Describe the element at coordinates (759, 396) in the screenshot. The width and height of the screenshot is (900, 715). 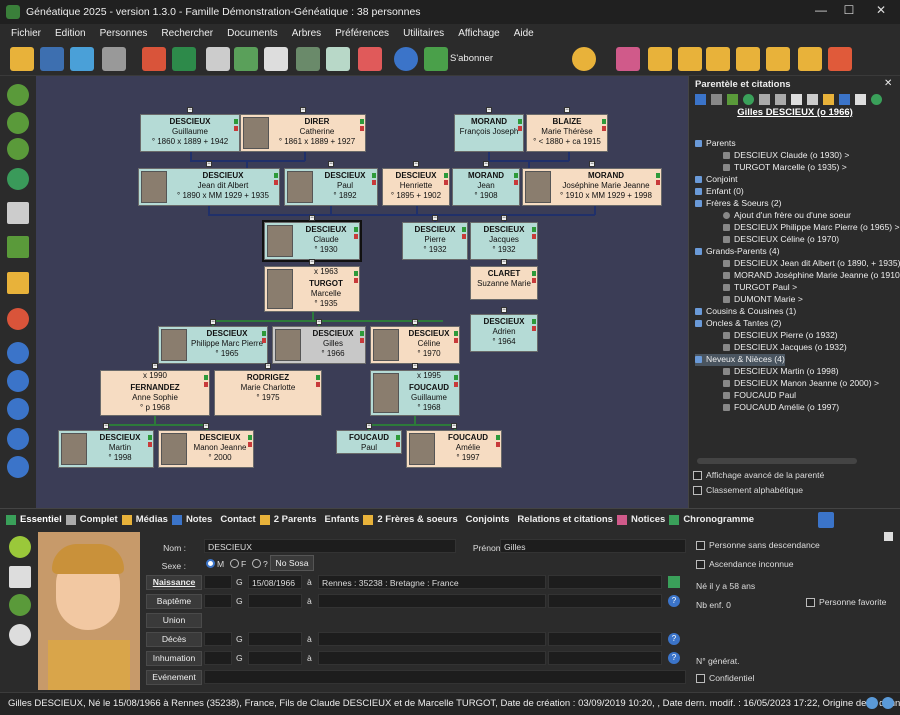
I see `kinship-item: FOUCAUD Paul` at that location.